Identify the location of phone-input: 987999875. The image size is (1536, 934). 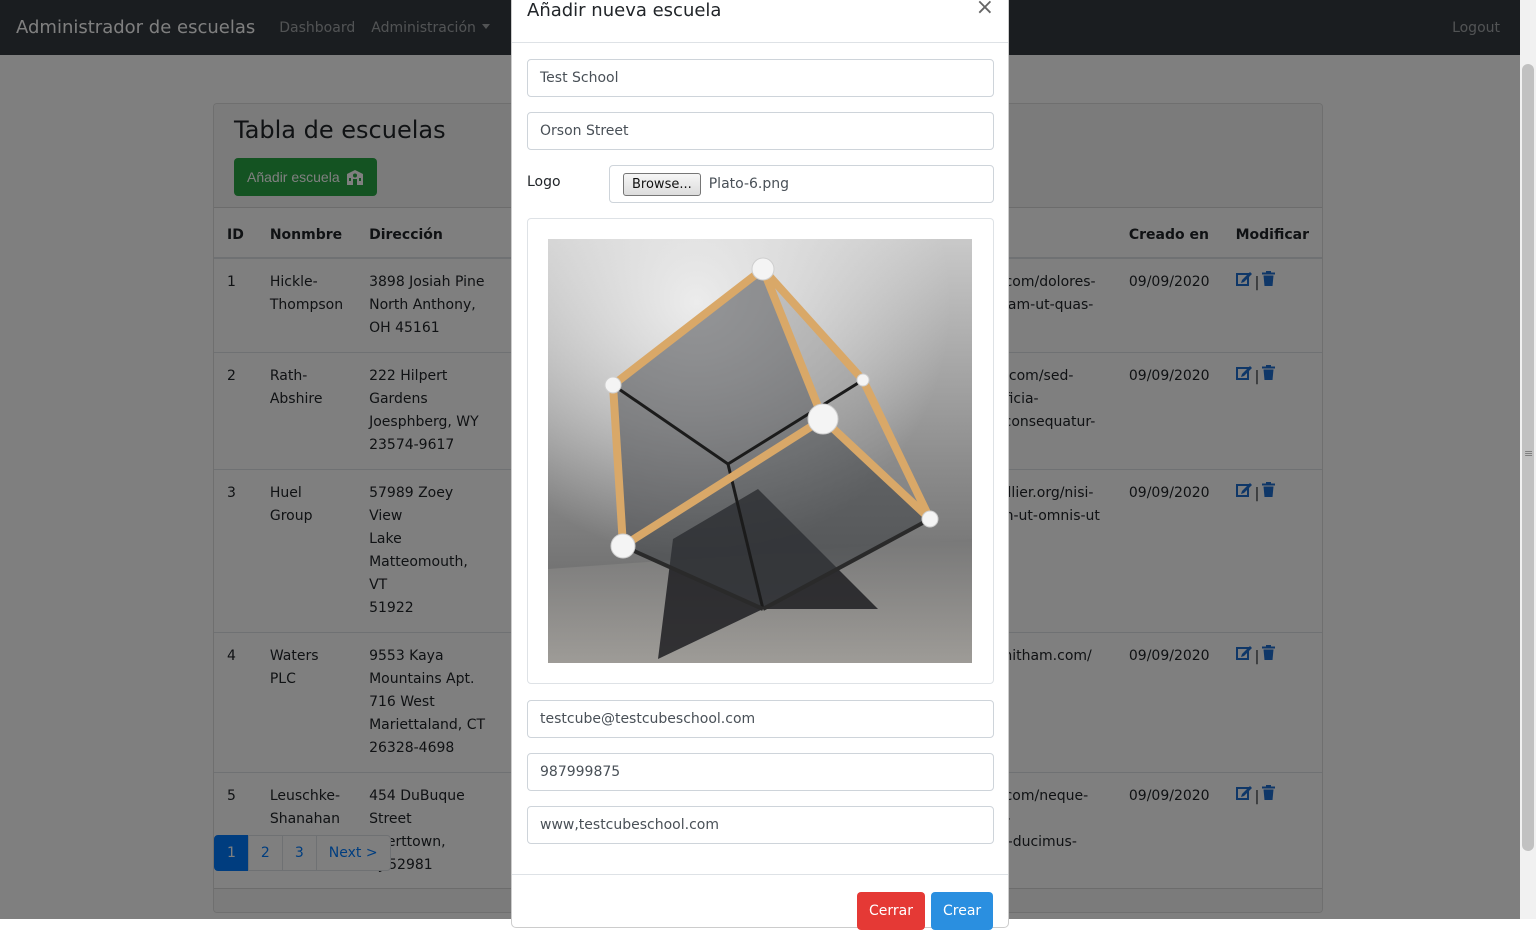
(760, 772).